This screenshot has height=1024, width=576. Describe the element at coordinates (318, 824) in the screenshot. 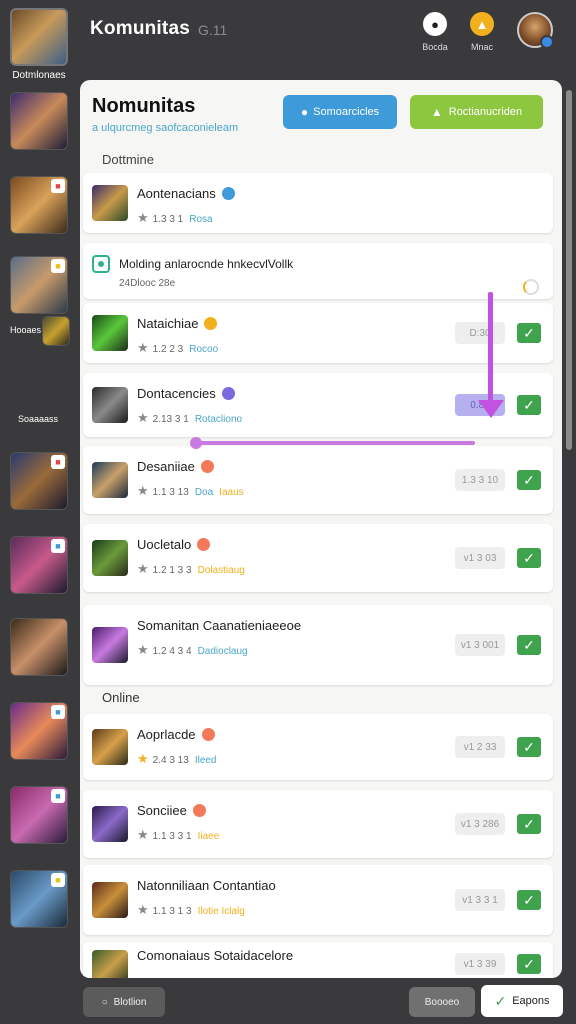

I see `table-row: Sonciiee ★ 1.1 3 3 1 Iiaee v1 3 286 ✓` at that location.